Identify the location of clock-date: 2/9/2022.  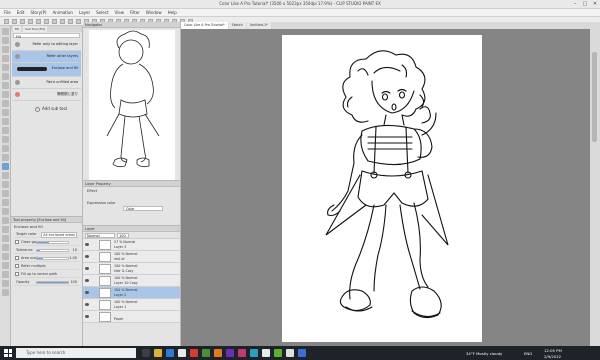
(552, 356).